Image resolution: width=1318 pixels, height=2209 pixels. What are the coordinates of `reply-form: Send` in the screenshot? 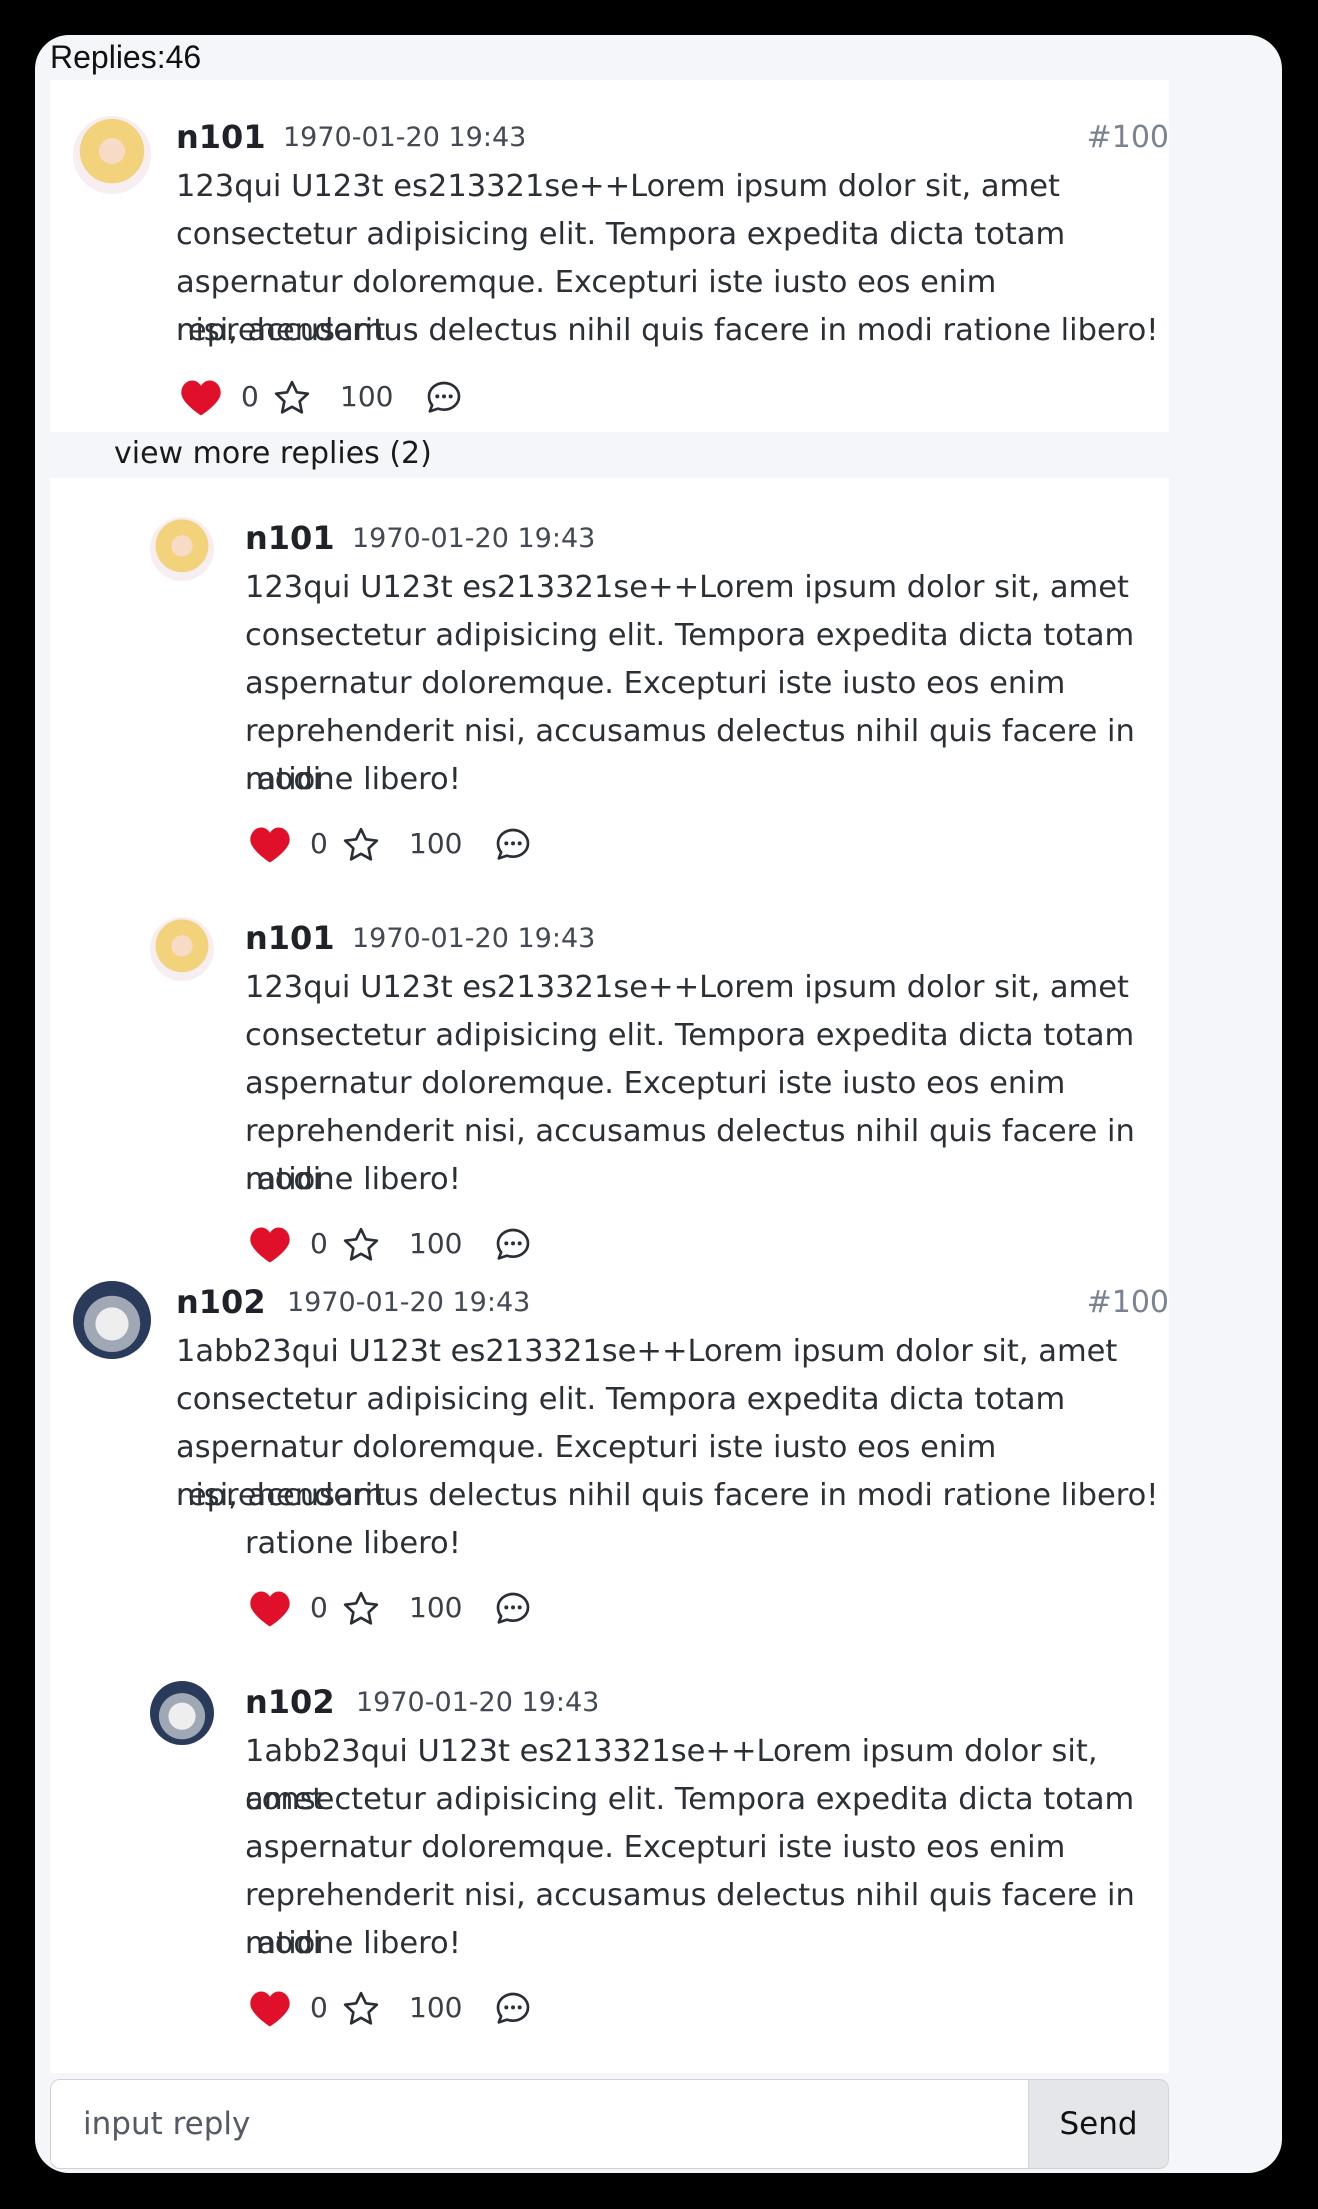 It's located at (609, 2126).